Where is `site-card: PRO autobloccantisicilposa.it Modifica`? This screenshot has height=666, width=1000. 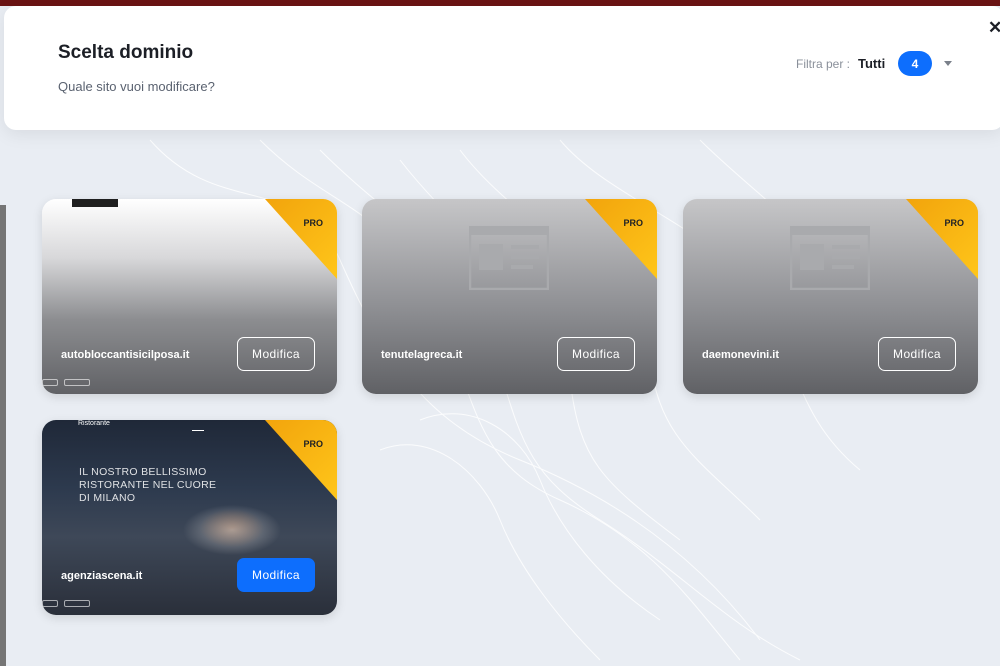
site-card: PRO autobloccantisicilposa.it Modifica is located at coordinates (189, 296).